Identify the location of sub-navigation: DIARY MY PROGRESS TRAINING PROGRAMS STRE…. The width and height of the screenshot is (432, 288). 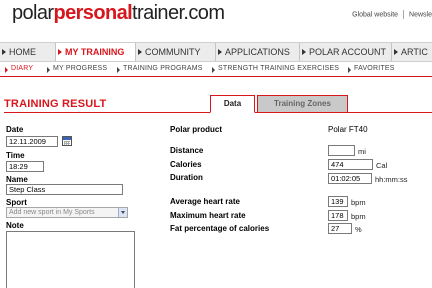
(216, 70).